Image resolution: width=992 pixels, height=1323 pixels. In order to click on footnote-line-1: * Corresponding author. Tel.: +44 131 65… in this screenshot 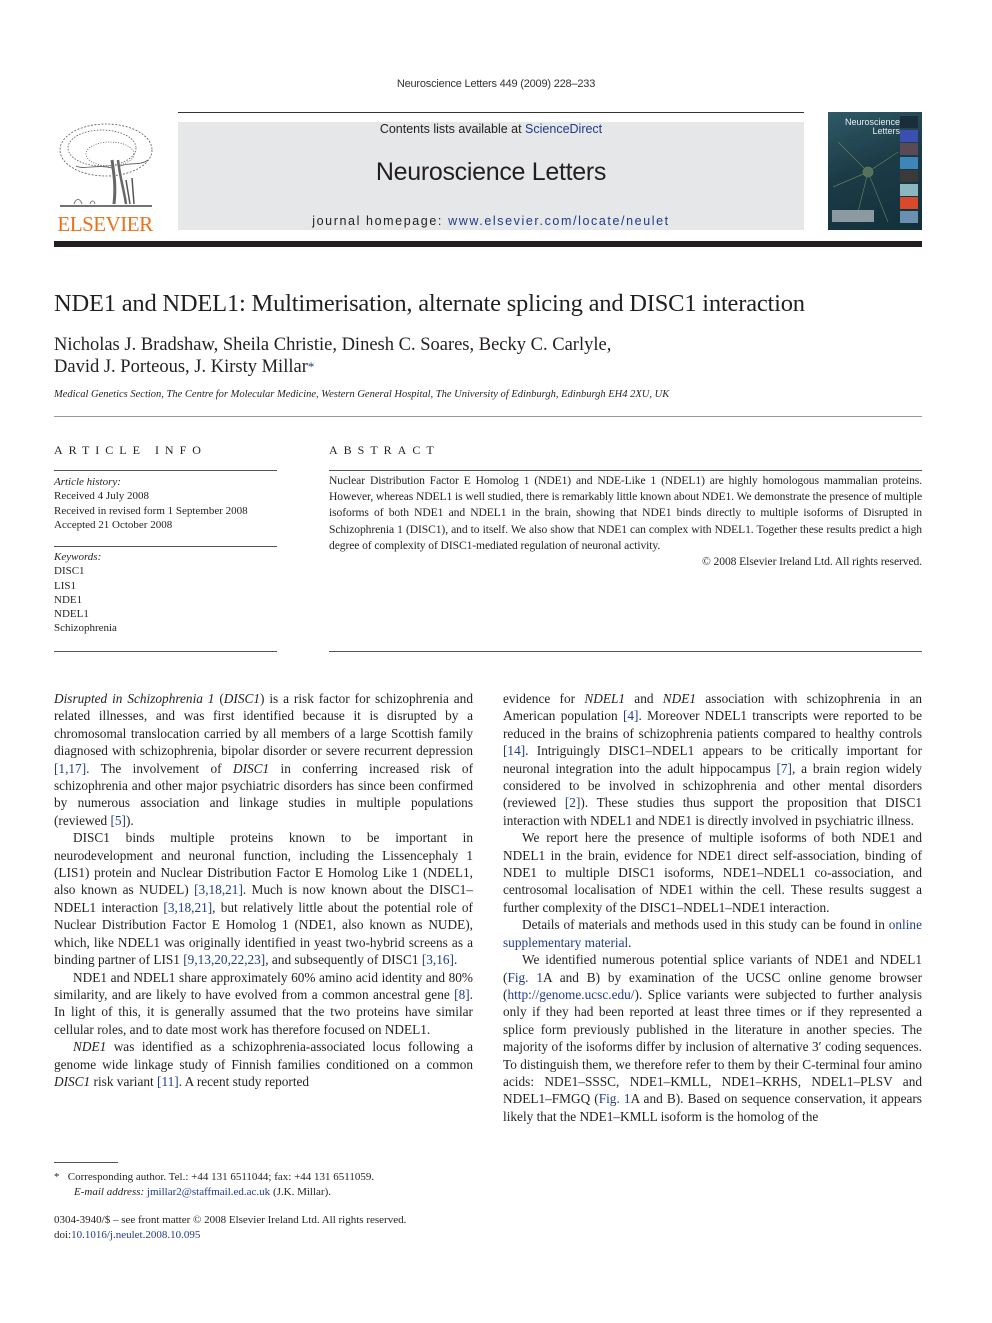, I will do `click(214, 1177)`.